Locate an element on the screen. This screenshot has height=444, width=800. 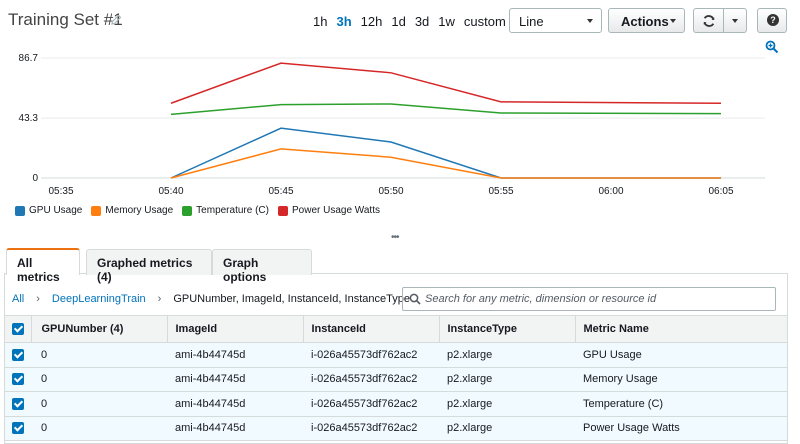
legend-item-power-usage: Power Usage Watts is located at coordinates (328, 210).